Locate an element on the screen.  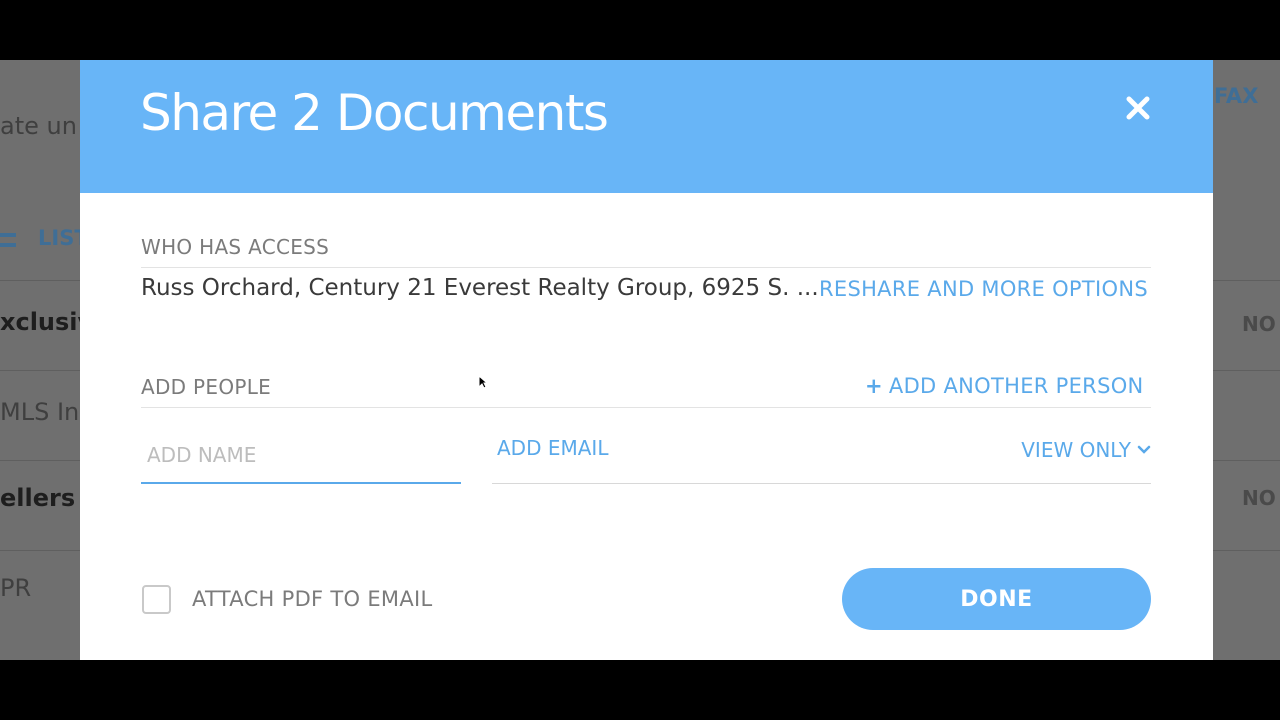
who-has-access-label: WHO HAS ACCESS is located at coordinates (235, 247).